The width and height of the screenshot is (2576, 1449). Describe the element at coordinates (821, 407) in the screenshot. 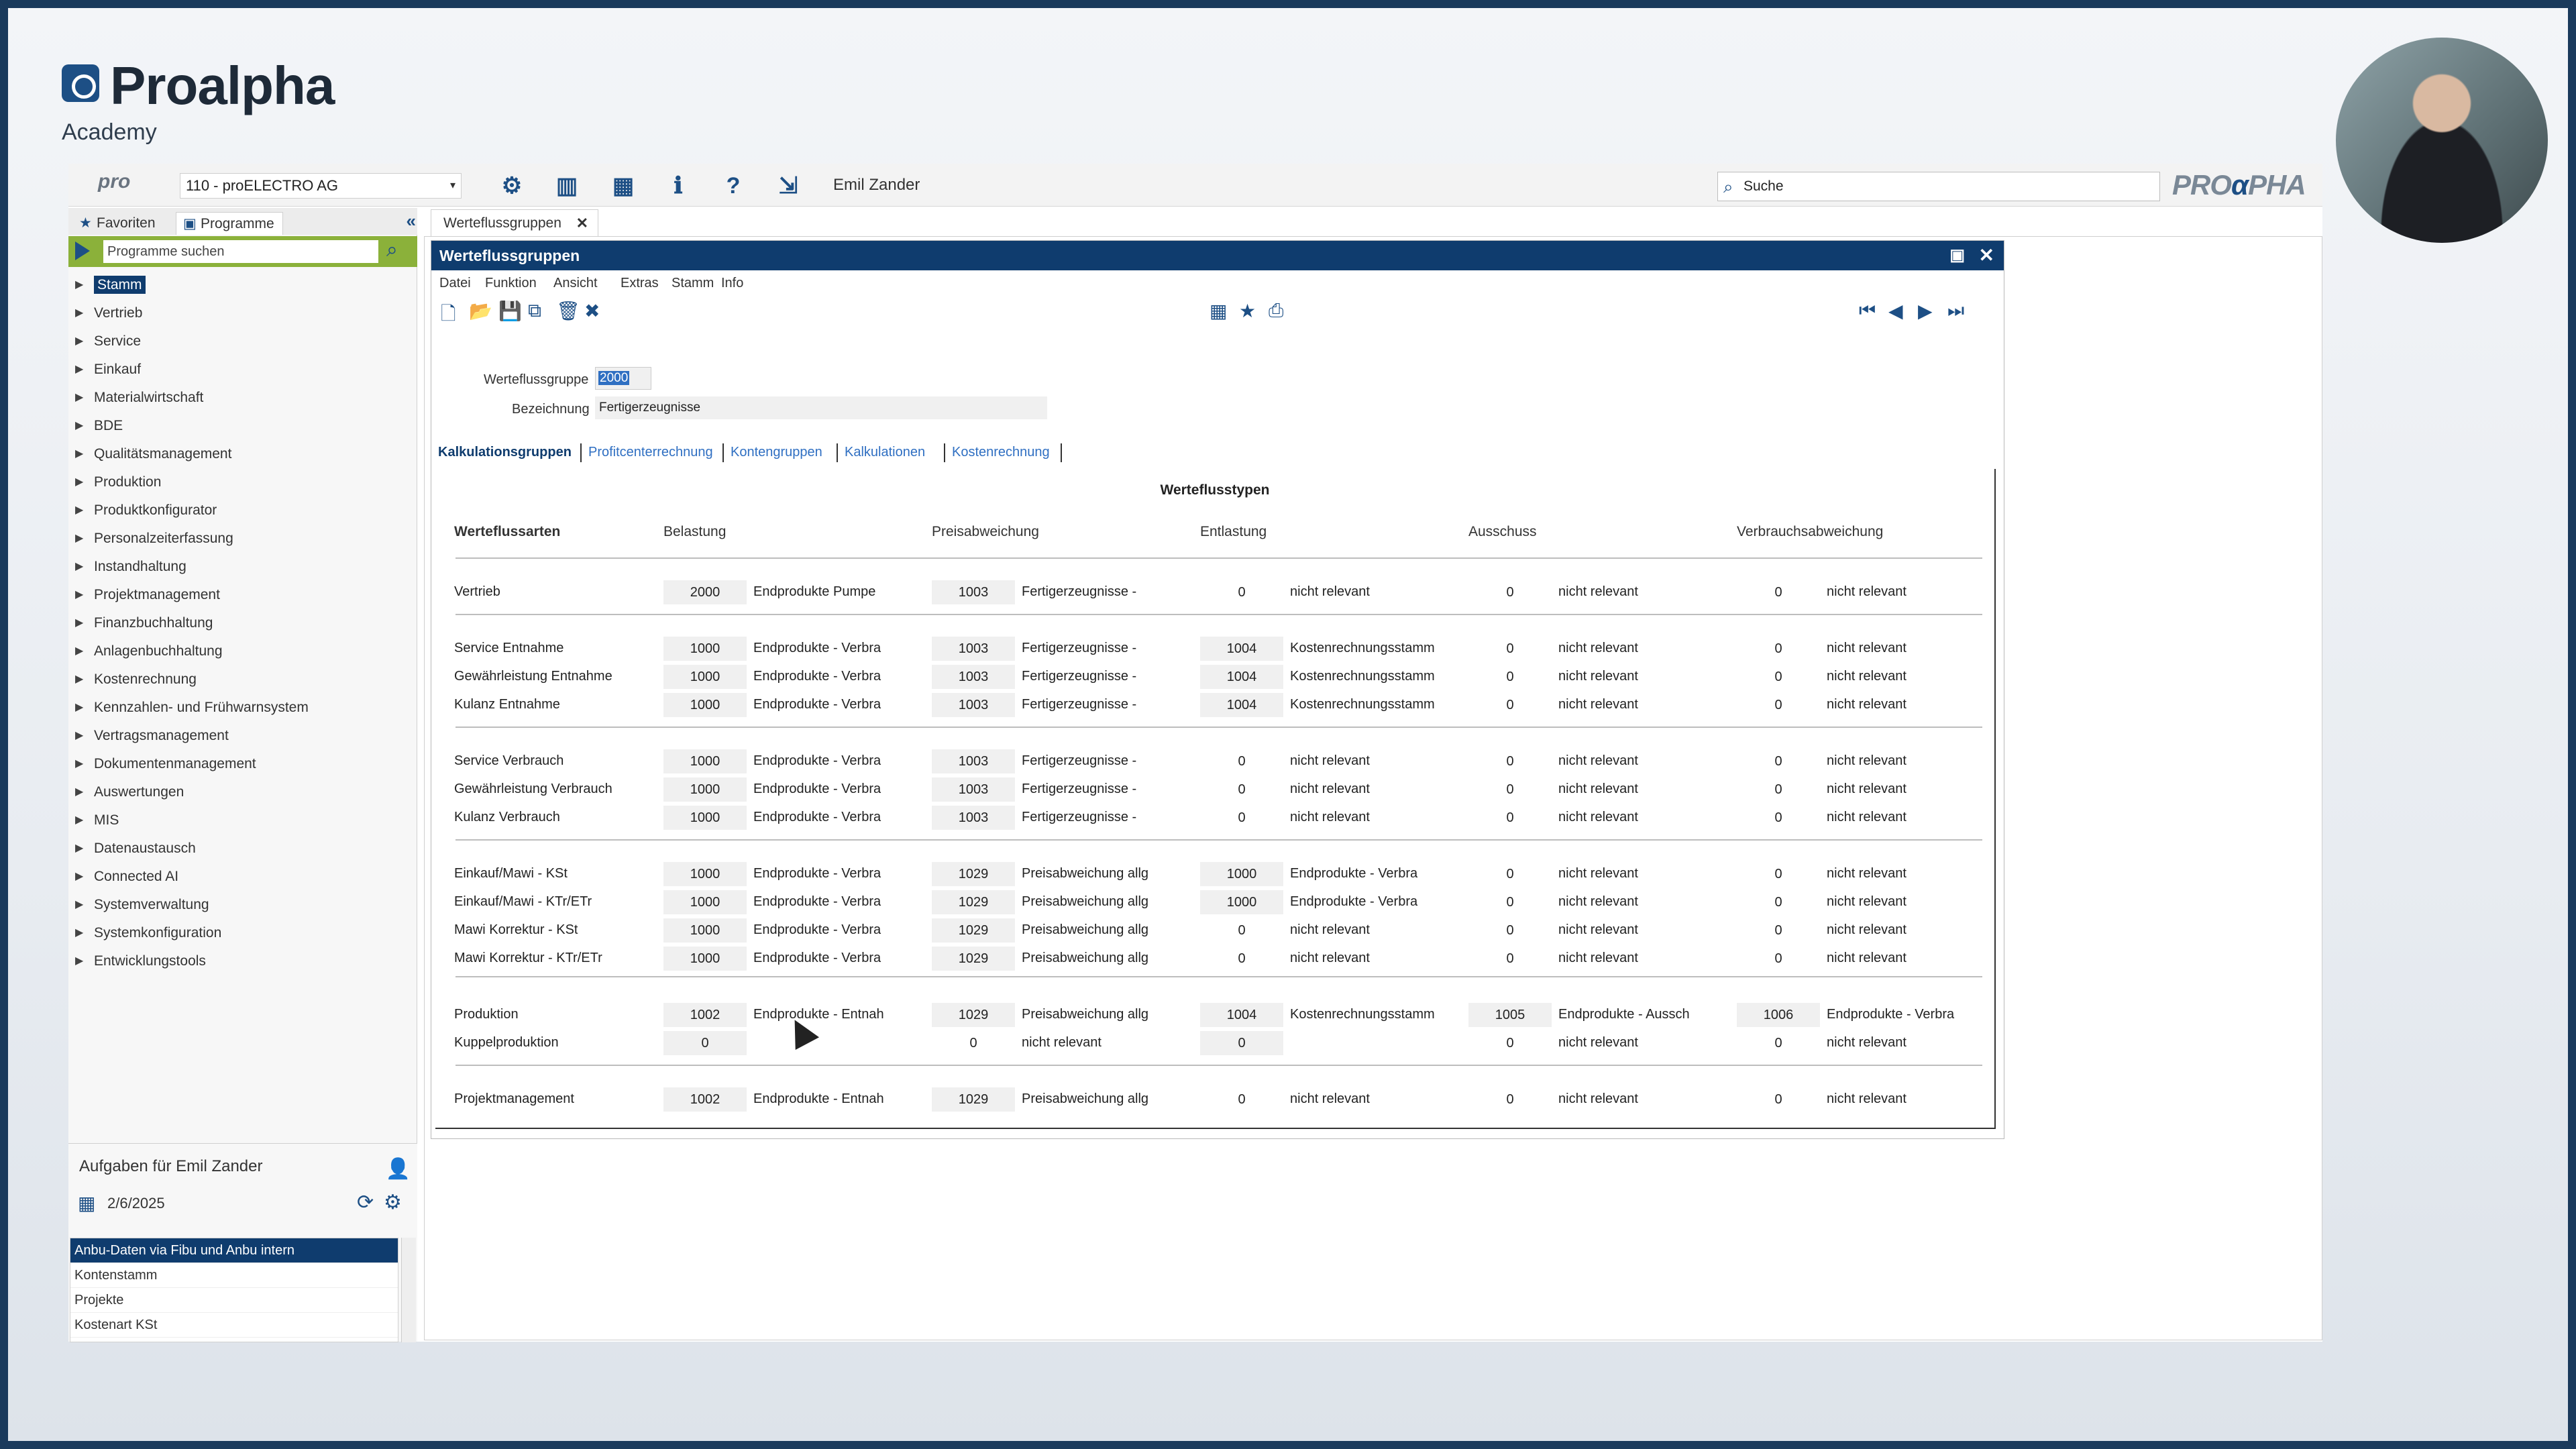

I see `bezeichnung-input: Fertigerzeugnisse` at that location.